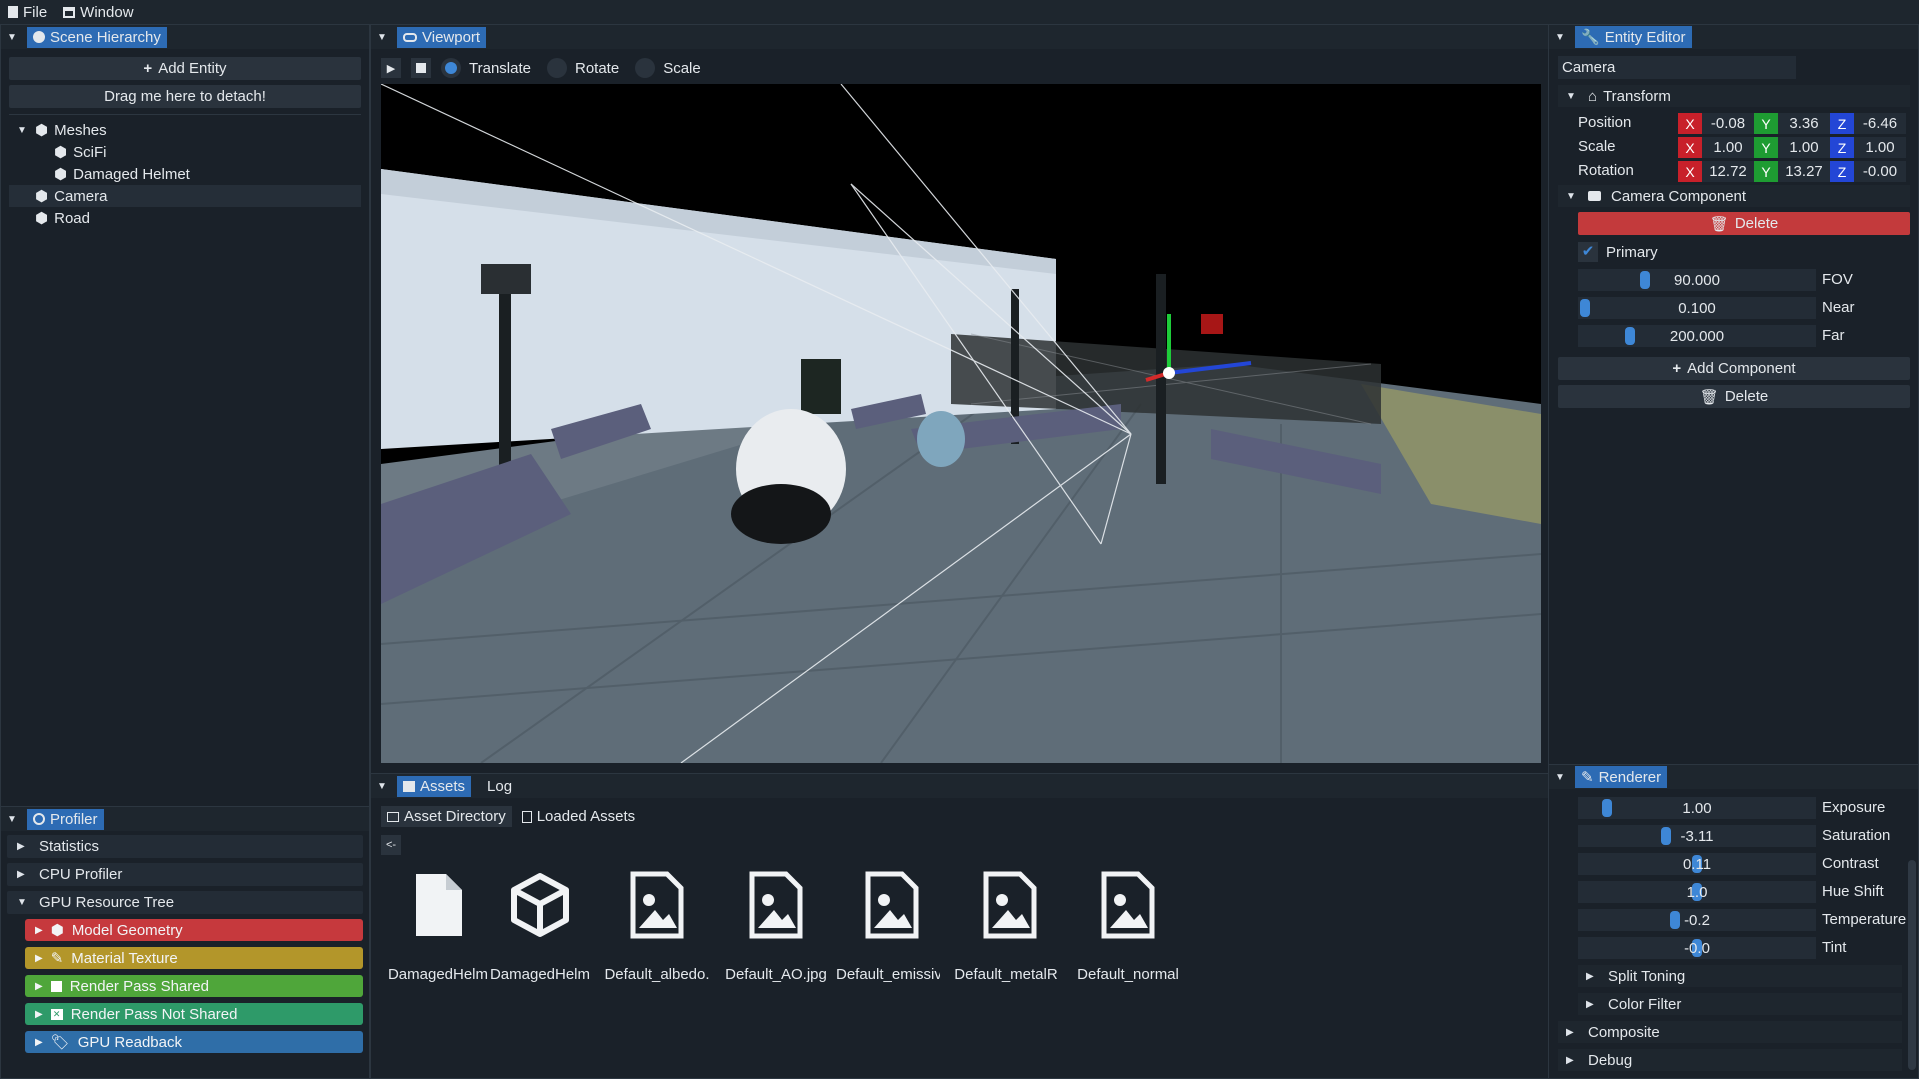 The height and width of the screenshot is (1079, 1919). What do you see at coordinates (1912, 965) in the screenshot?
I see `renderer-scrollbar` at bounding box center [1912, 965].